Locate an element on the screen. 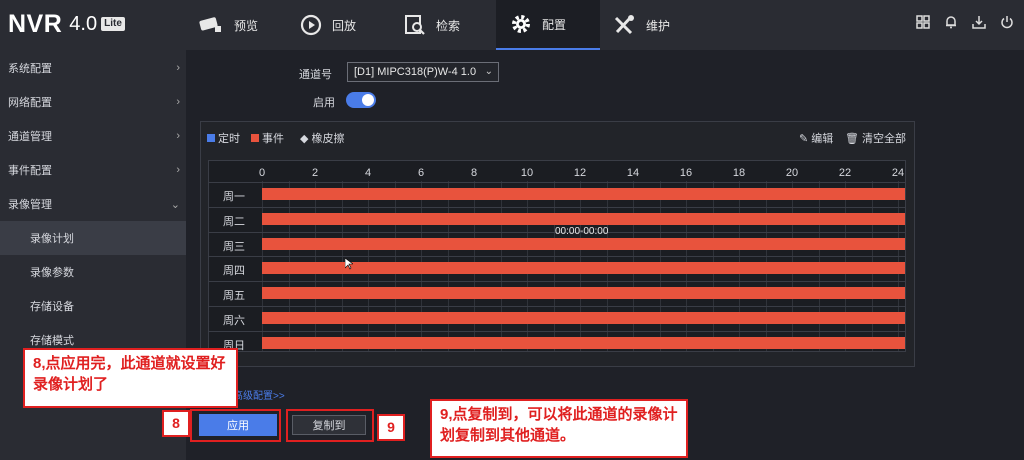 This screenshot has height=460, width=1024. tab-search: 检索 is located at coordinates (449, 25).